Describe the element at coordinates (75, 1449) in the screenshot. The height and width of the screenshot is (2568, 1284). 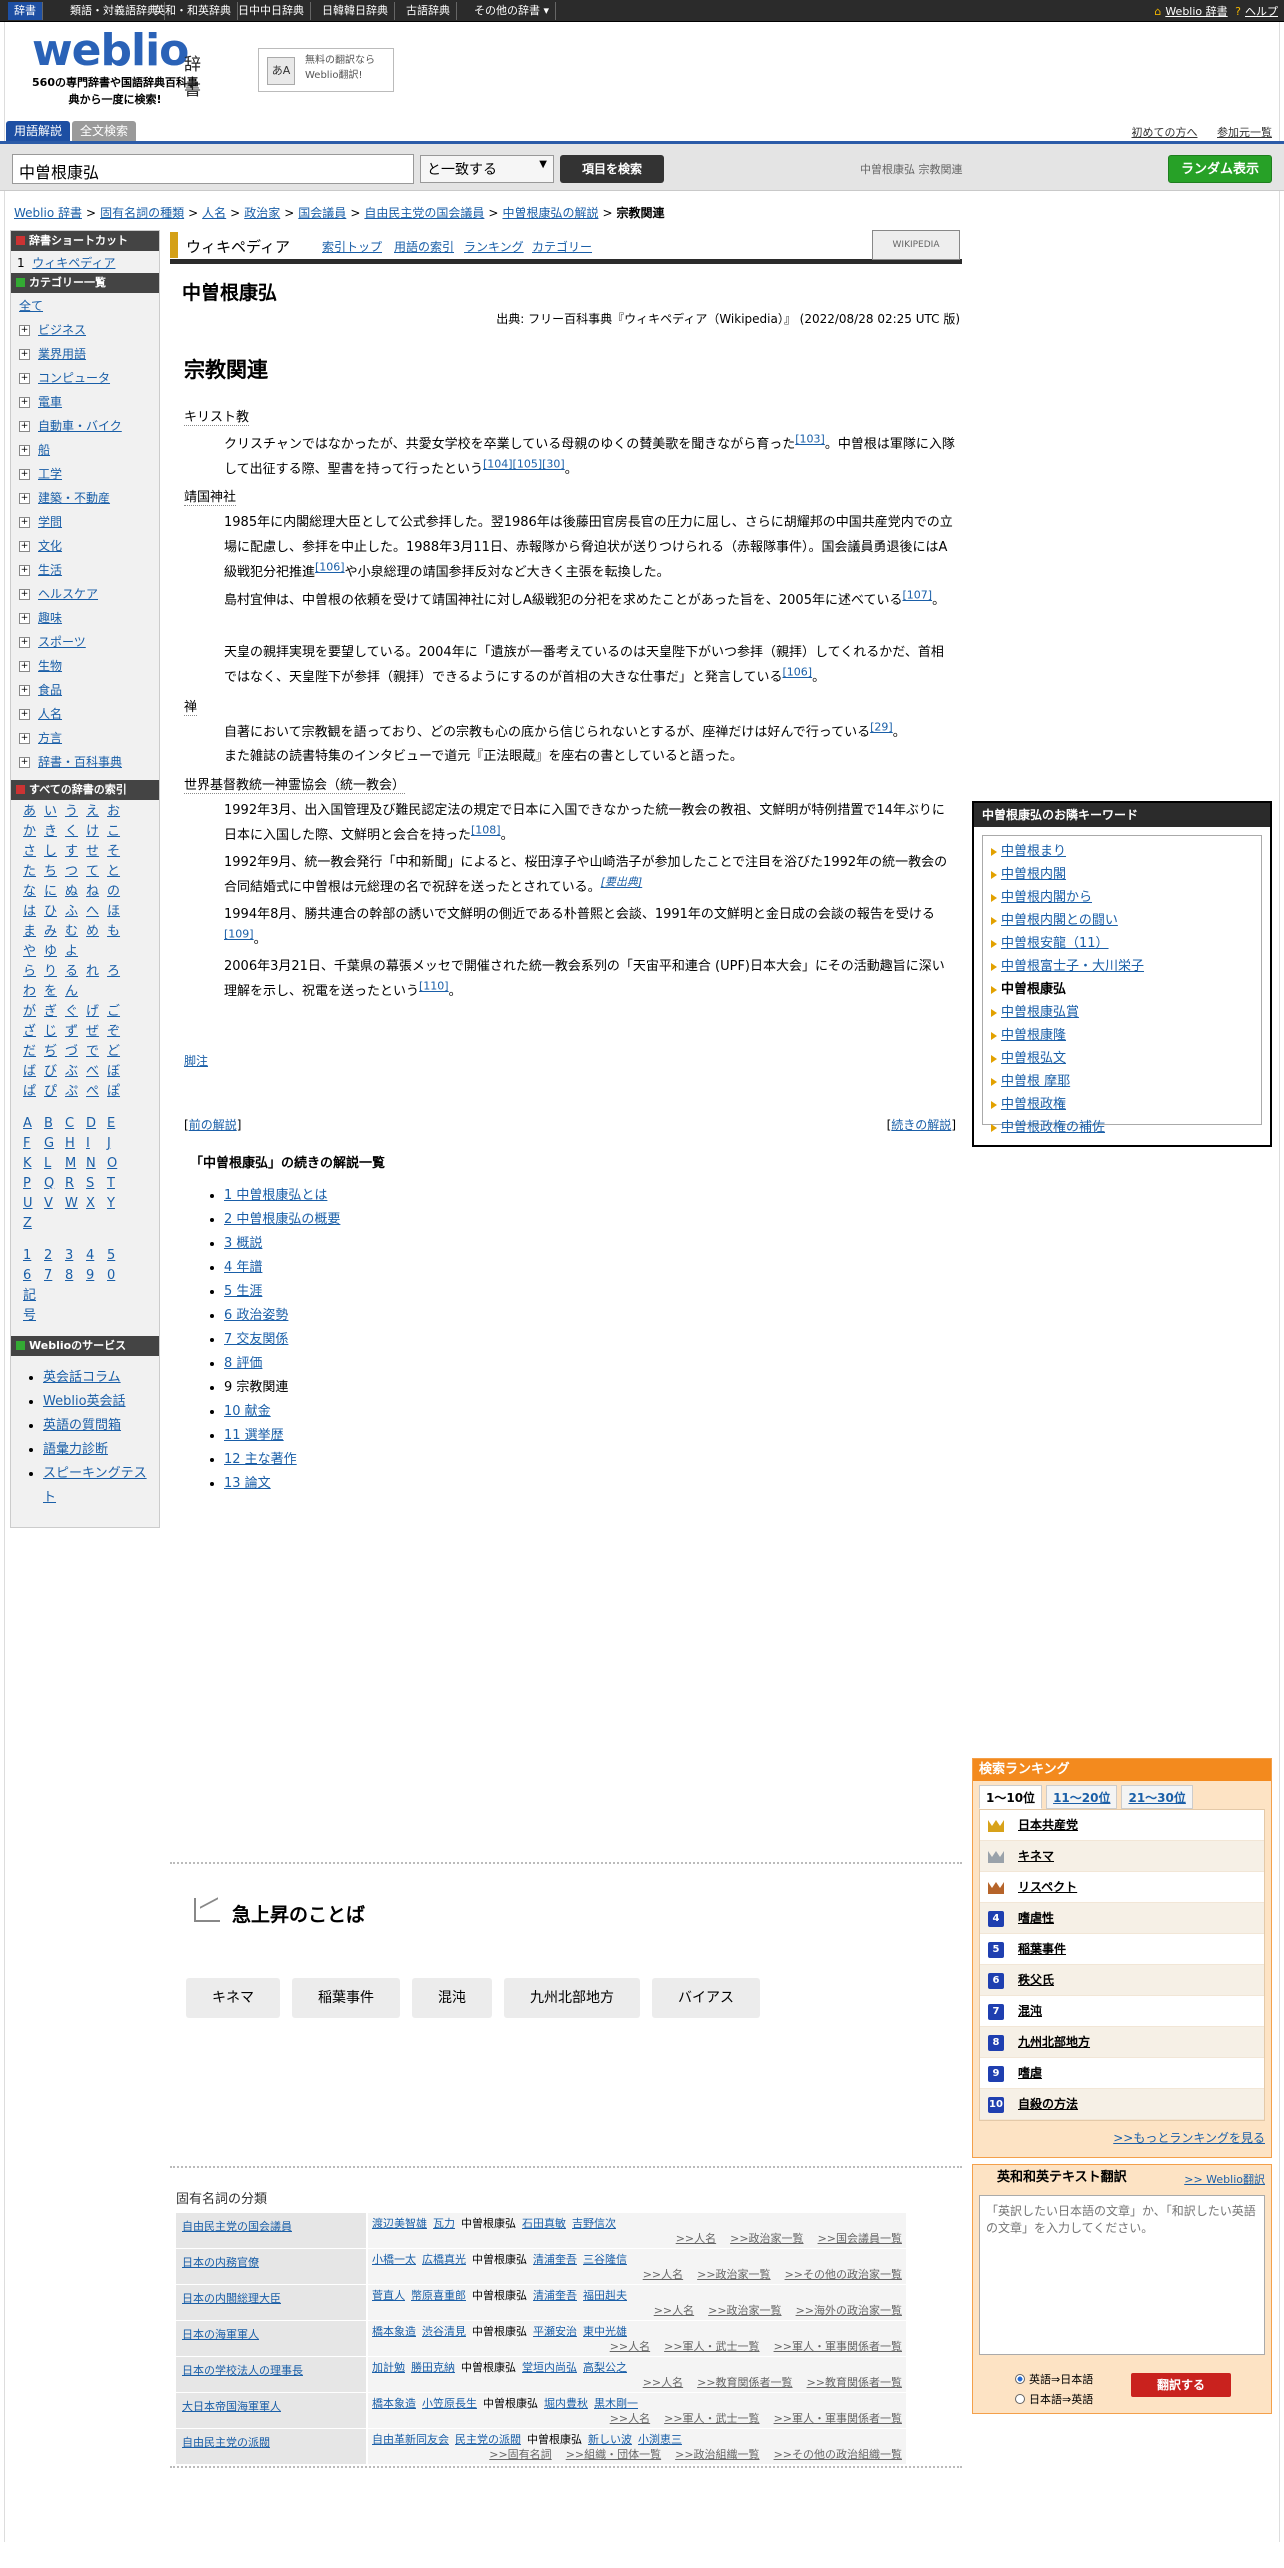
I see `service-link: 語彙力診断` at that location.